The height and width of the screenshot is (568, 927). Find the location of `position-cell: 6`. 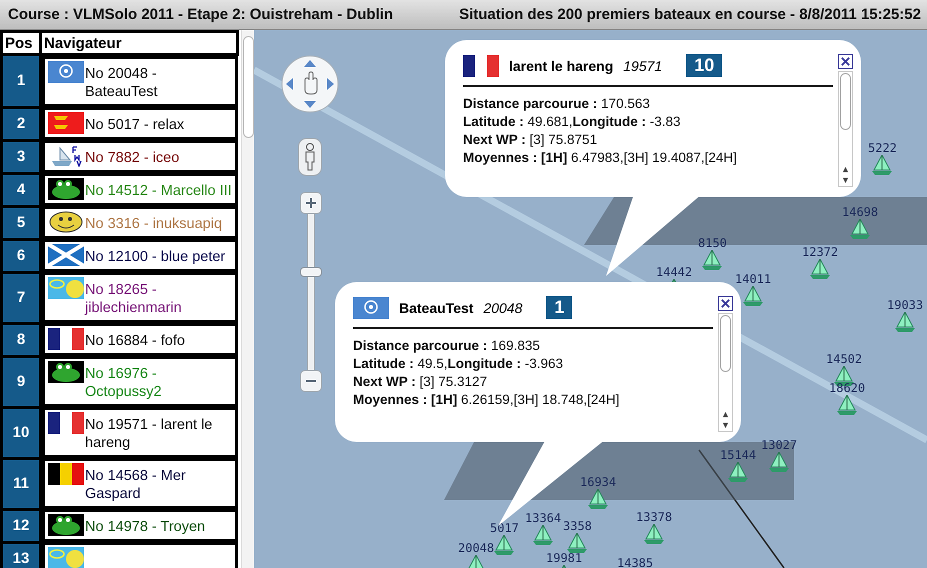

position-cell: 6 is located at coordinates (21, 255).